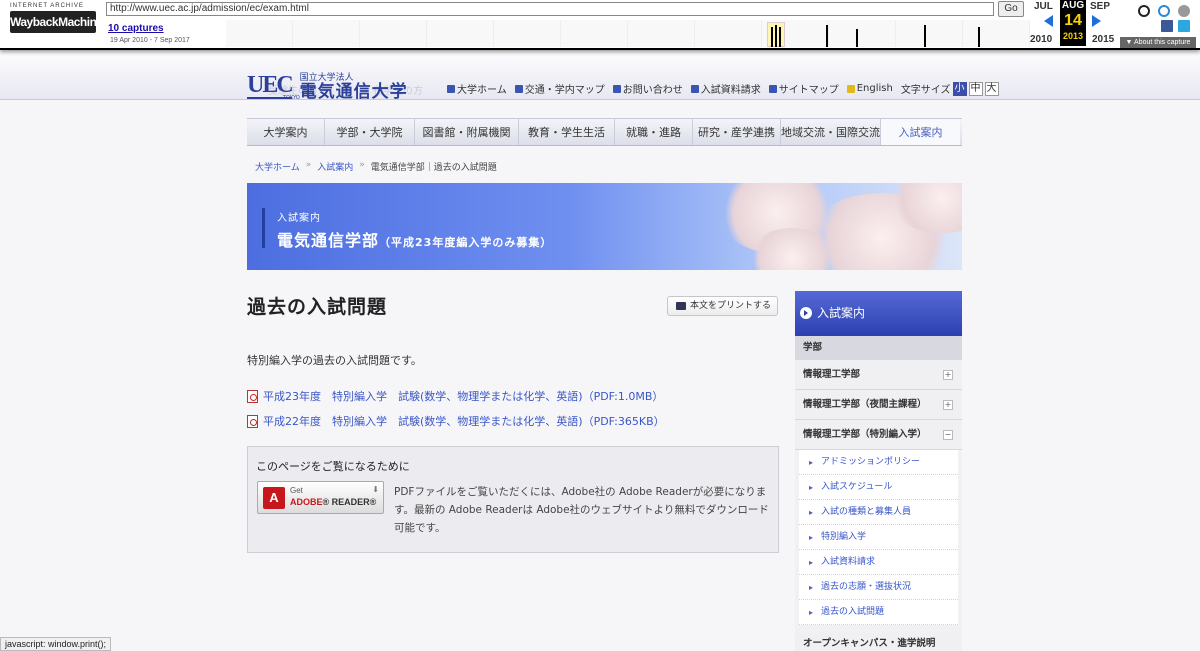 The height and width of the screenshot is (651, 1200). What do you see at coordinates (370, 132) in the screenshot?
I see `gnav-item: 学部・大学院` at bounding box center [370, 132].